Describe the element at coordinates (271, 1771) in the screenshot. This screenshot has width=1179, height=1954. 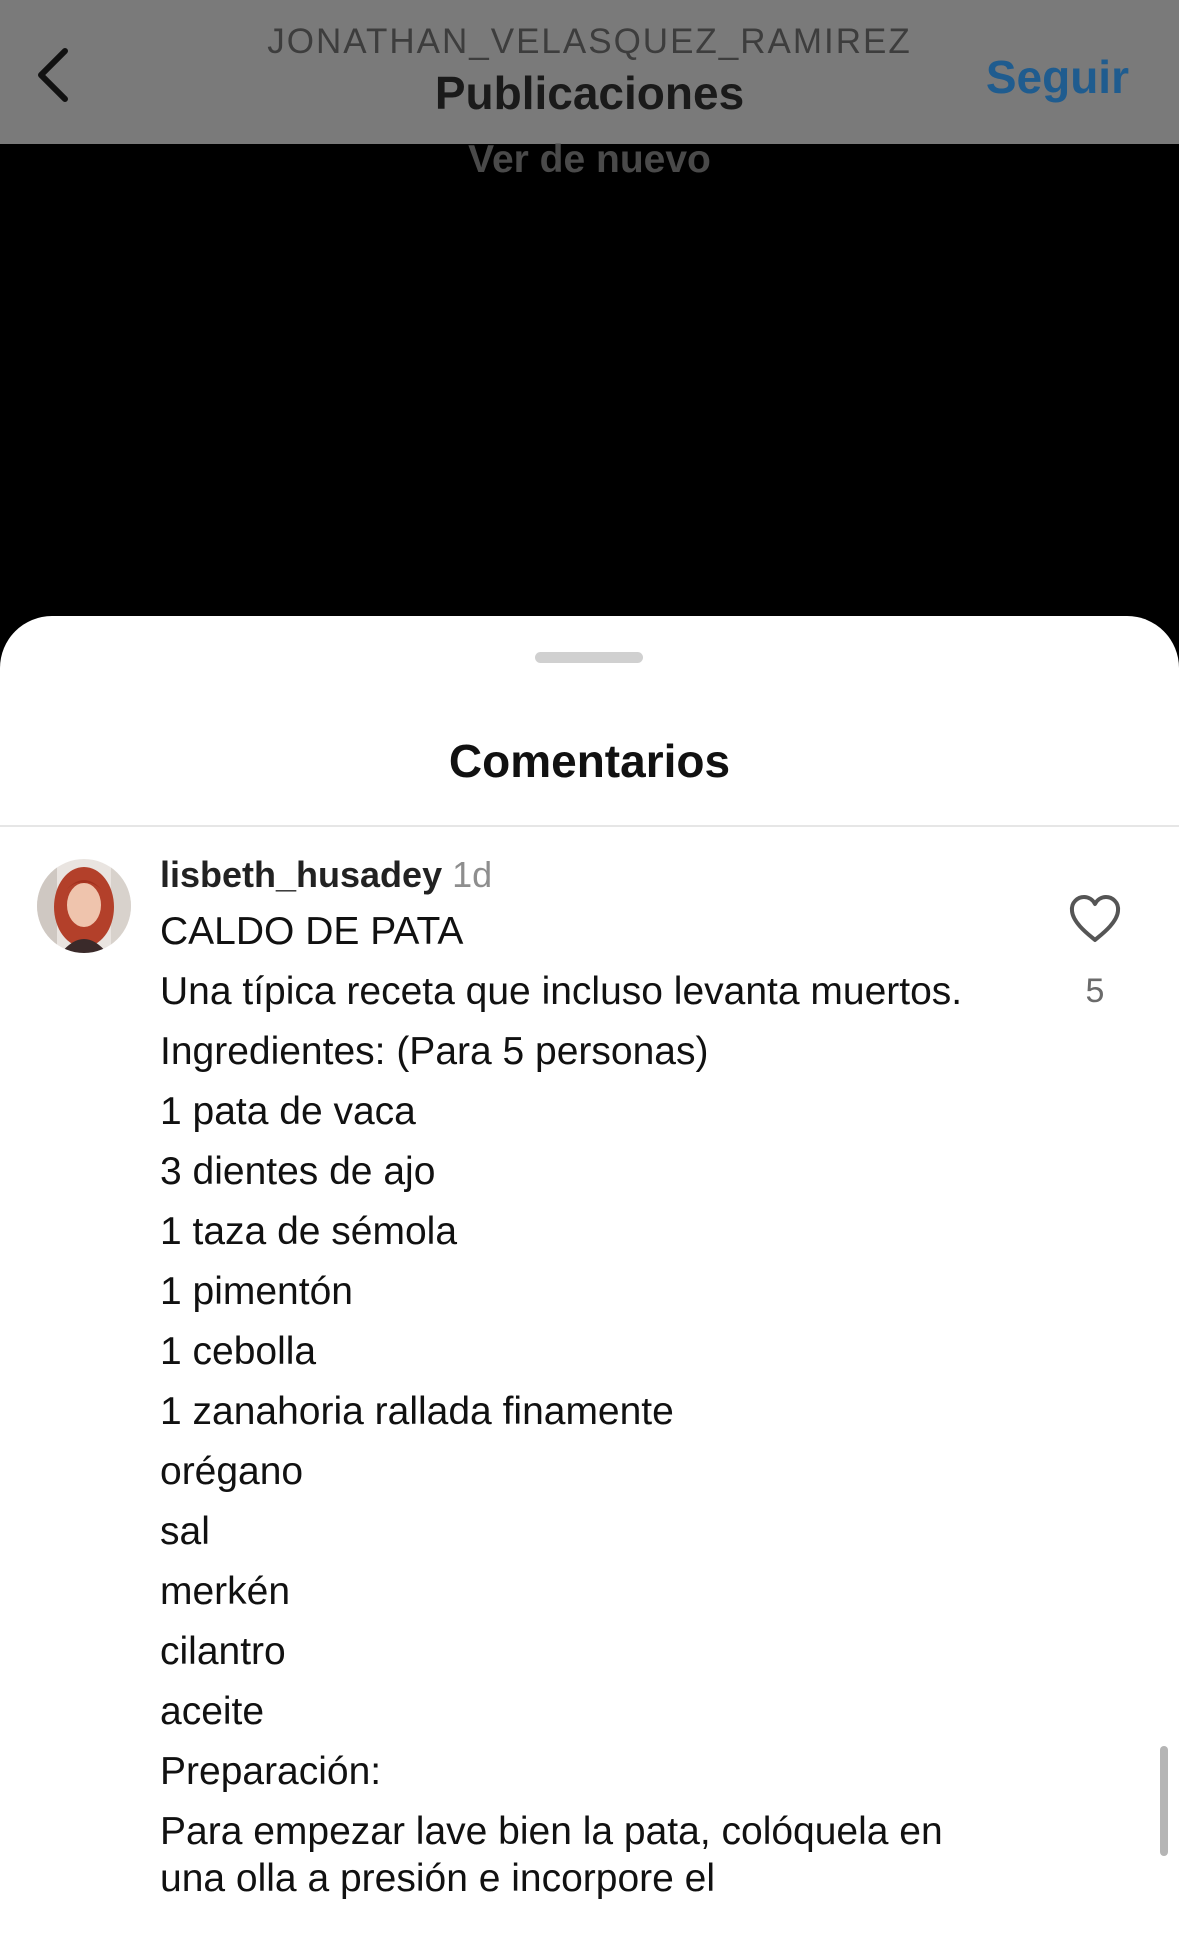
I see `comment-line: Preparación:` at that location.